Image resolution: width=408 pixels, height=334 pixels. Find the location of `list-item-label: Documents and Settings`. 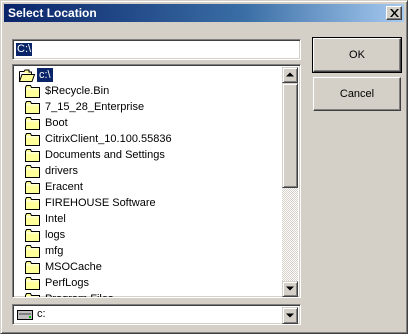

list-item-label: Documents and Settings is located at coordinates (105, 155).